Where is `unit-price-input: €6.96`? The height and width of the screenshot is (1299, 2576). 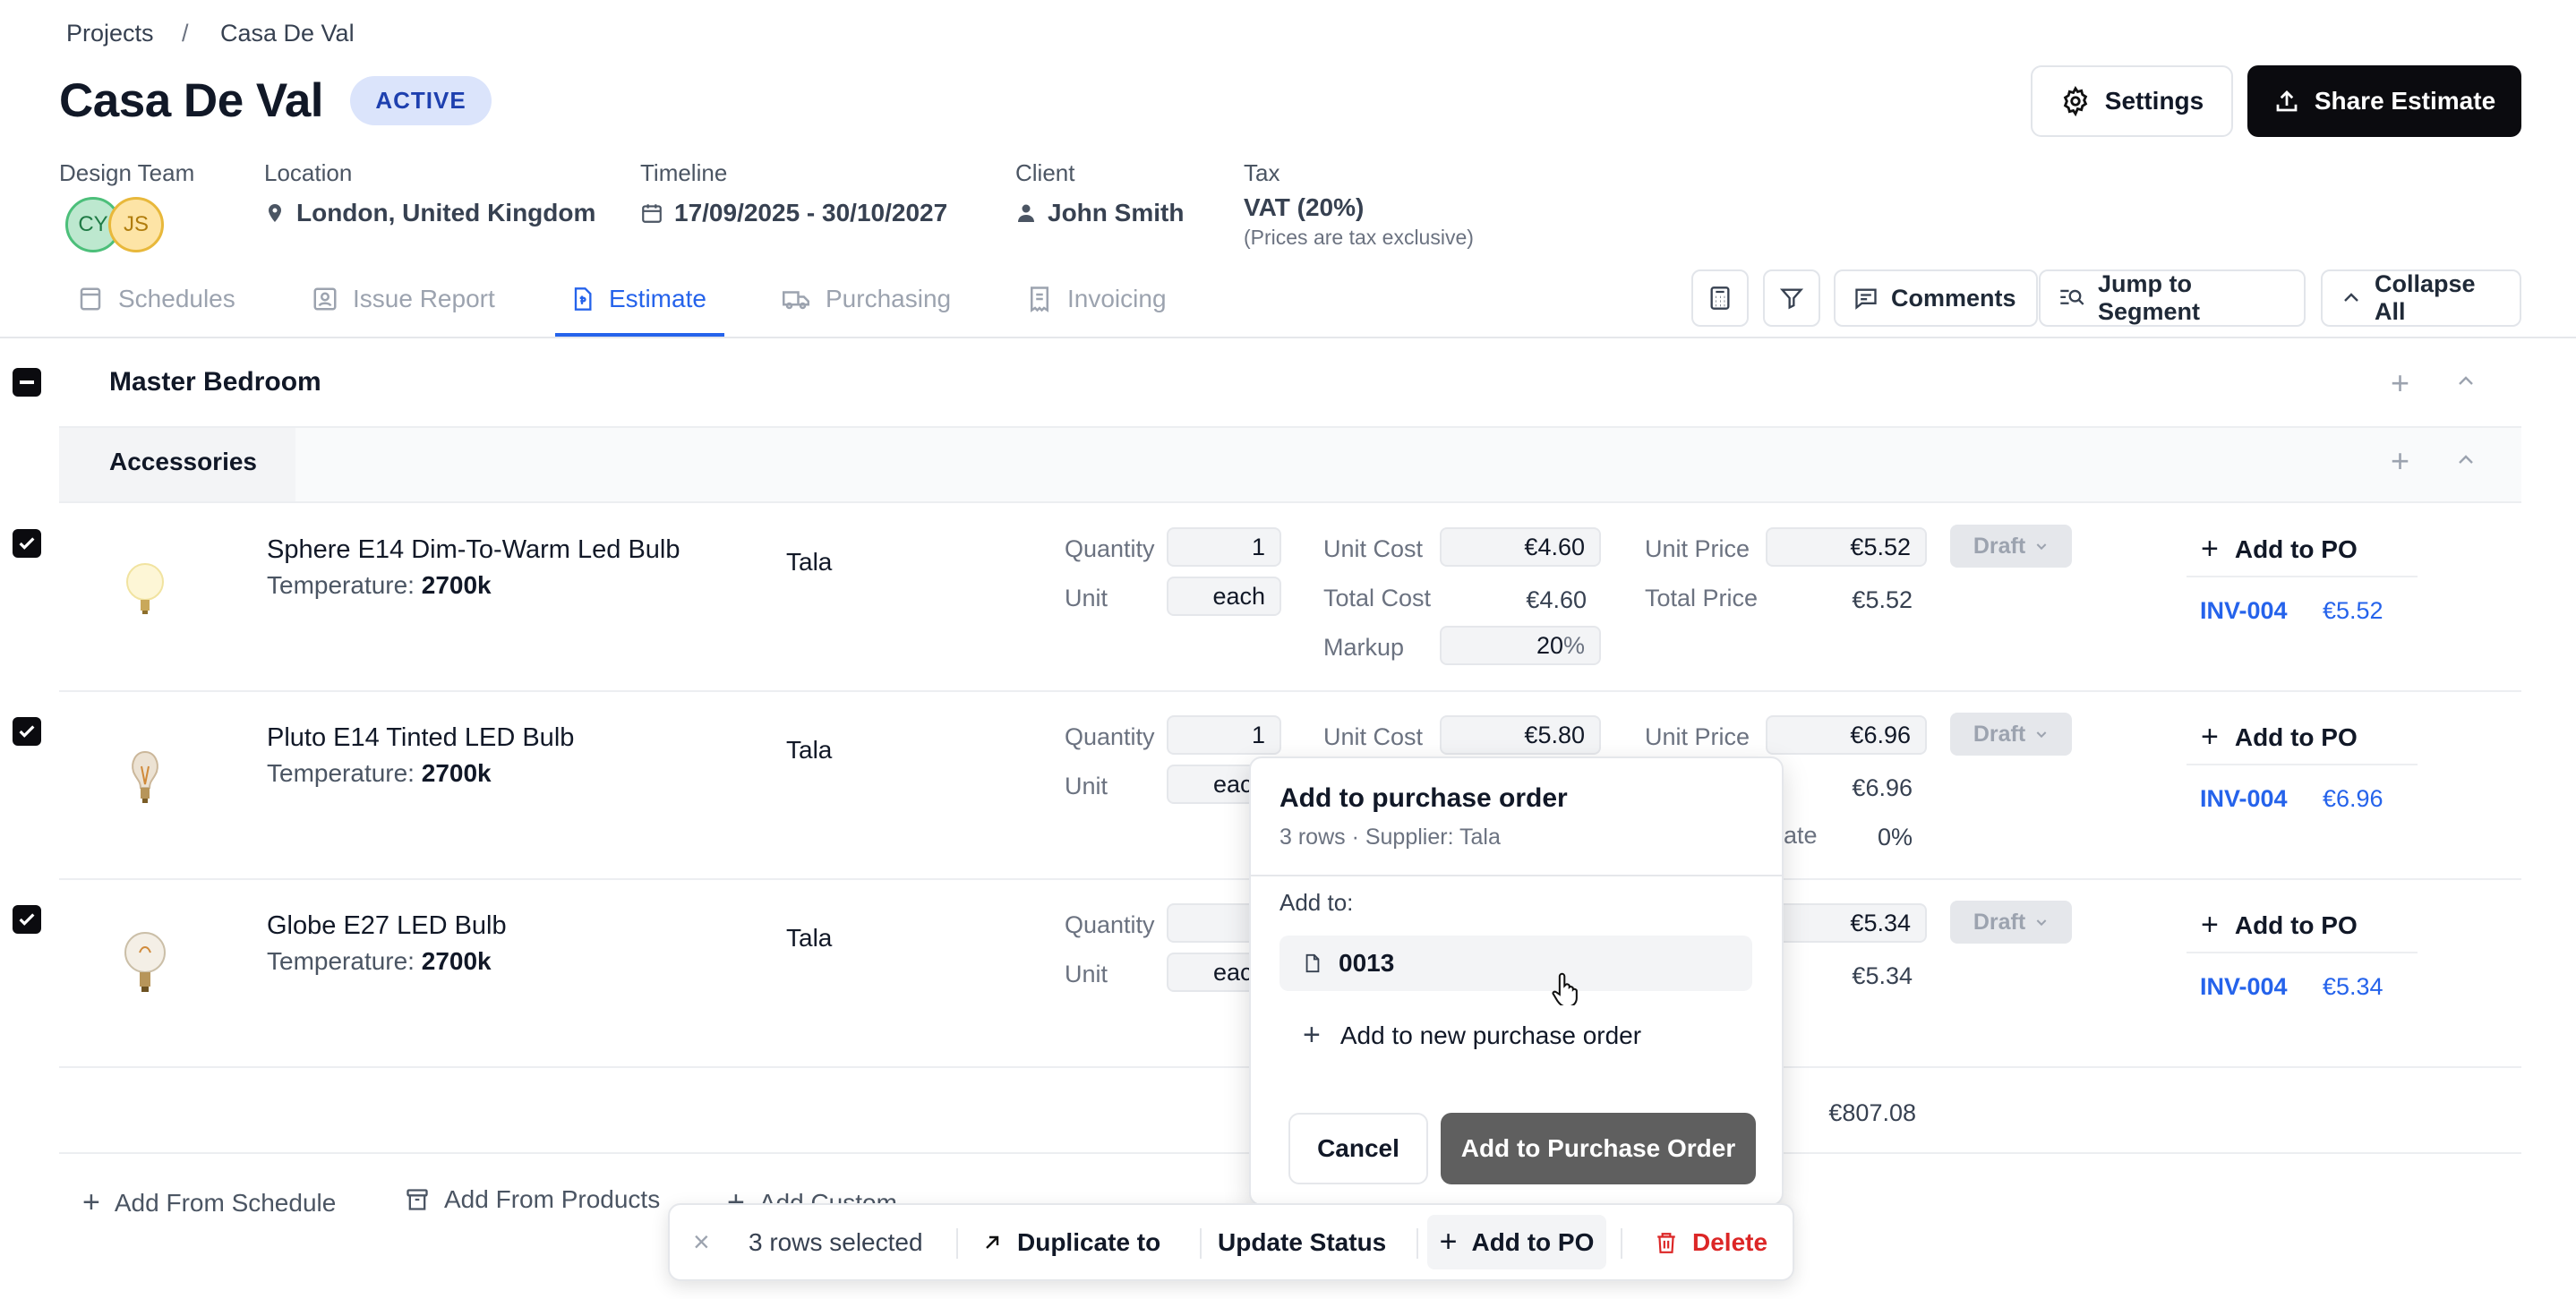
unit-price-input: €6.96 is located at coordinates (1847, 735).